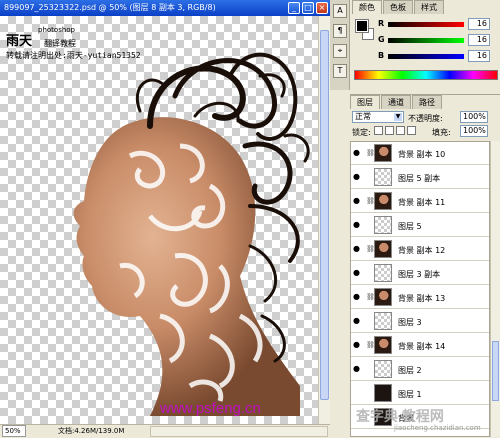 The width and height of the screenshot is (500, 438). What do you see at coordinates (396, 102) in the screenshot?
I see `tab-channels: 通道` at bounding box center [396, 102].